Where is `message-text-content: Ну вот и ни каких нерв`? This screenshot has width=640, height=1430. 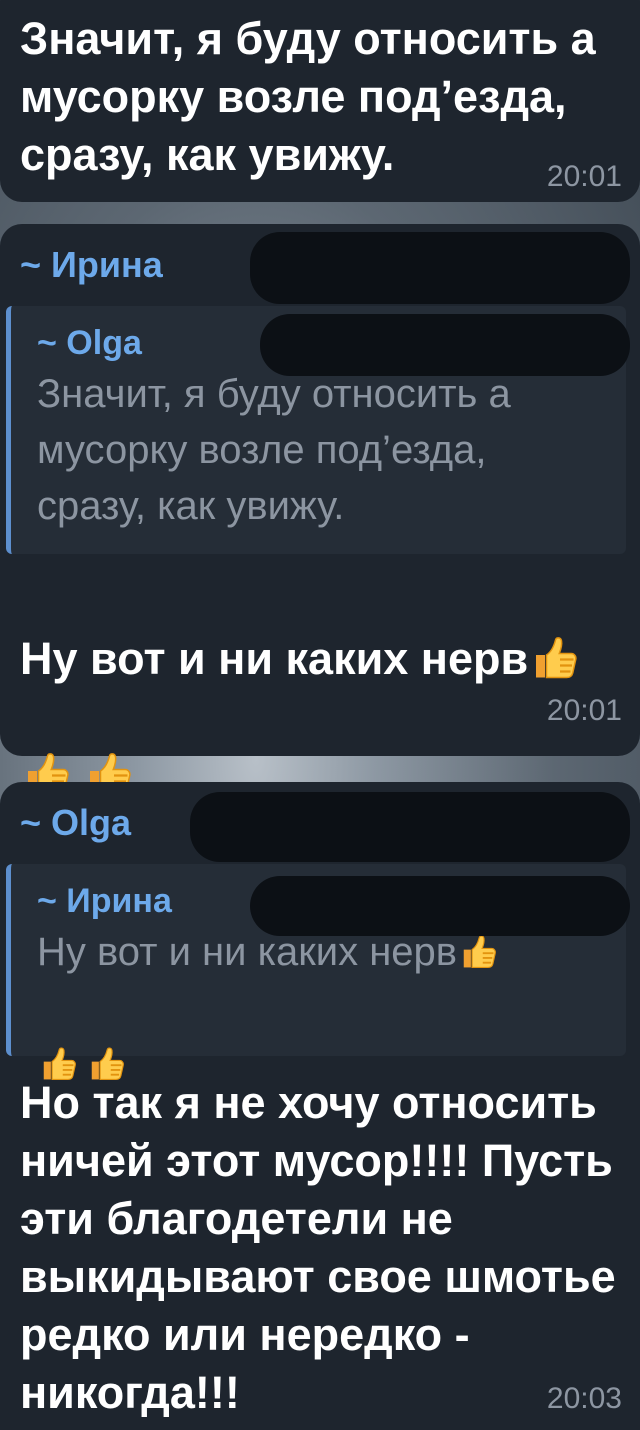
message-text-content: Ну вот и ни каких нерв is located at coordinates (274, 658).